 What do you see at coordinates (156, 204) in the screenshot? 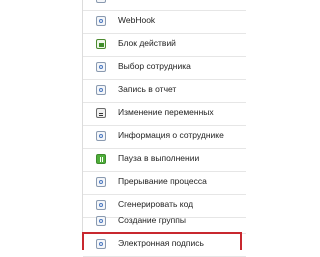
I see `list-item-label: Сгенерировать код` at bounding box center [156, 204].